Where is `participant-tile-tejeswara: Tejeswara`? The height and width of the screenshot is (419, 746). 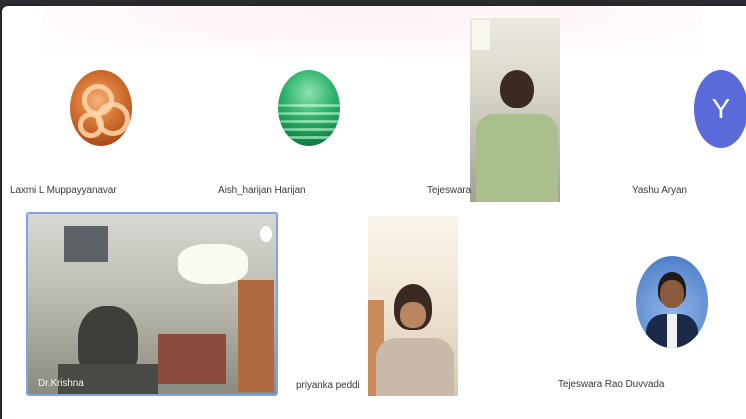 participant-tile-tejeswara: Tejeswara is located at coordinates (512, 113).